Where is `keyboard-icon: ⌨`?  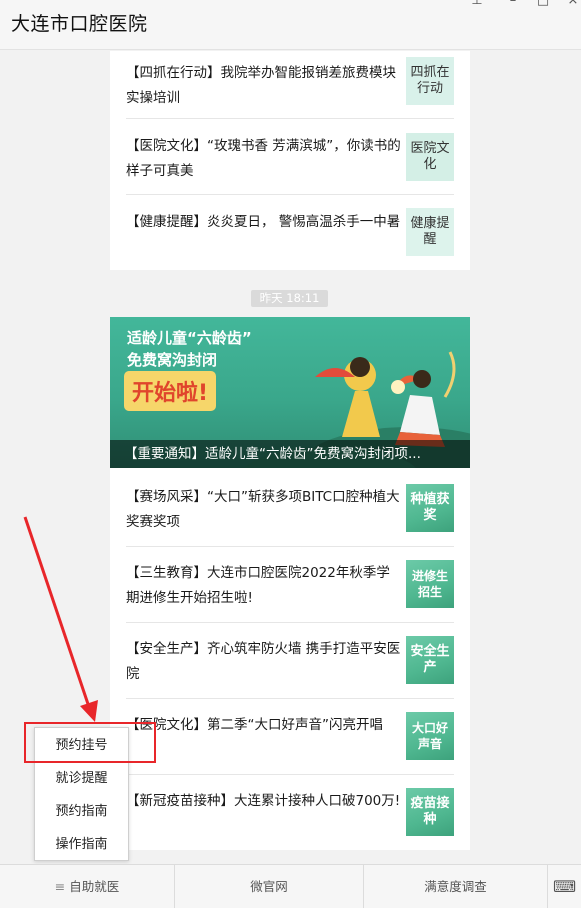 keyboard-icon: ⌨ is located at coordinates (564, 886).